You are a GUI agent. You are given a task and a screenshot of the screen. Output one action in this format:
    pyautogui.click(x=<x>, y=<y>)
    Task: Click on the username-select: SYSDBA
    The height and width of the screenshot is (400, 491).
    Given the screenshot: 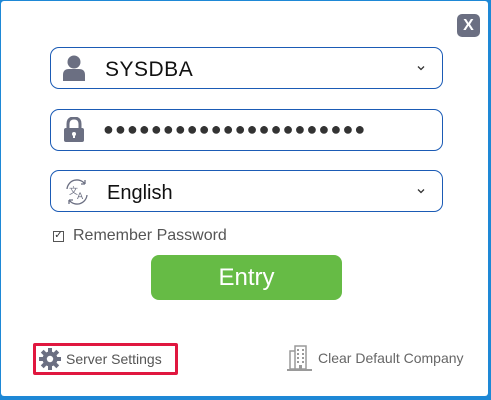 What is the action you would take?
    pyautogui.click(x=246, y=68)
    